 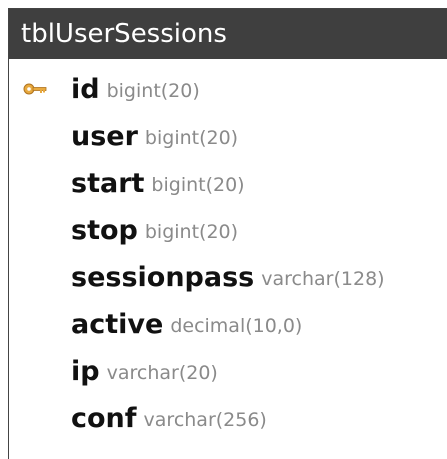 I want to click on field-row-sessionpass: sessionpass varchar(128), so click(x=197, y=277).